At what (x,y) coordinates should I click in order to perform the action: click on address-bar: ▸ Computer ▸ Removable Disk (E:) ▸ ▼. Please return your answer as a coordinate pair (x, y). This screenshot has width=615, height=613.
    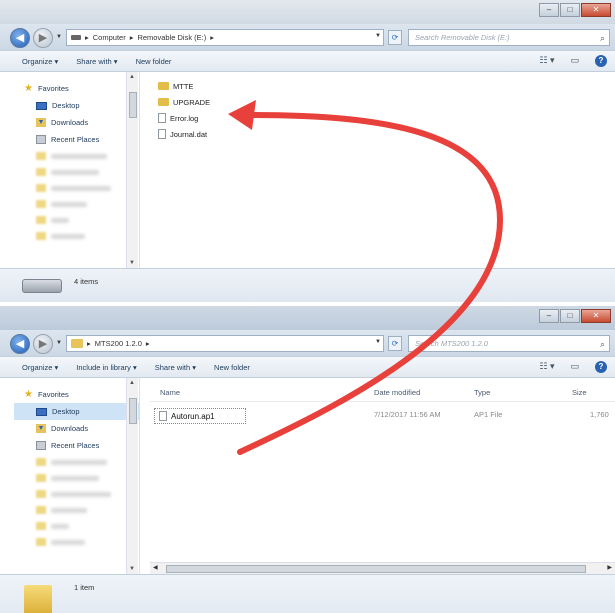
    Looking at the image, I should click on (225, 37).